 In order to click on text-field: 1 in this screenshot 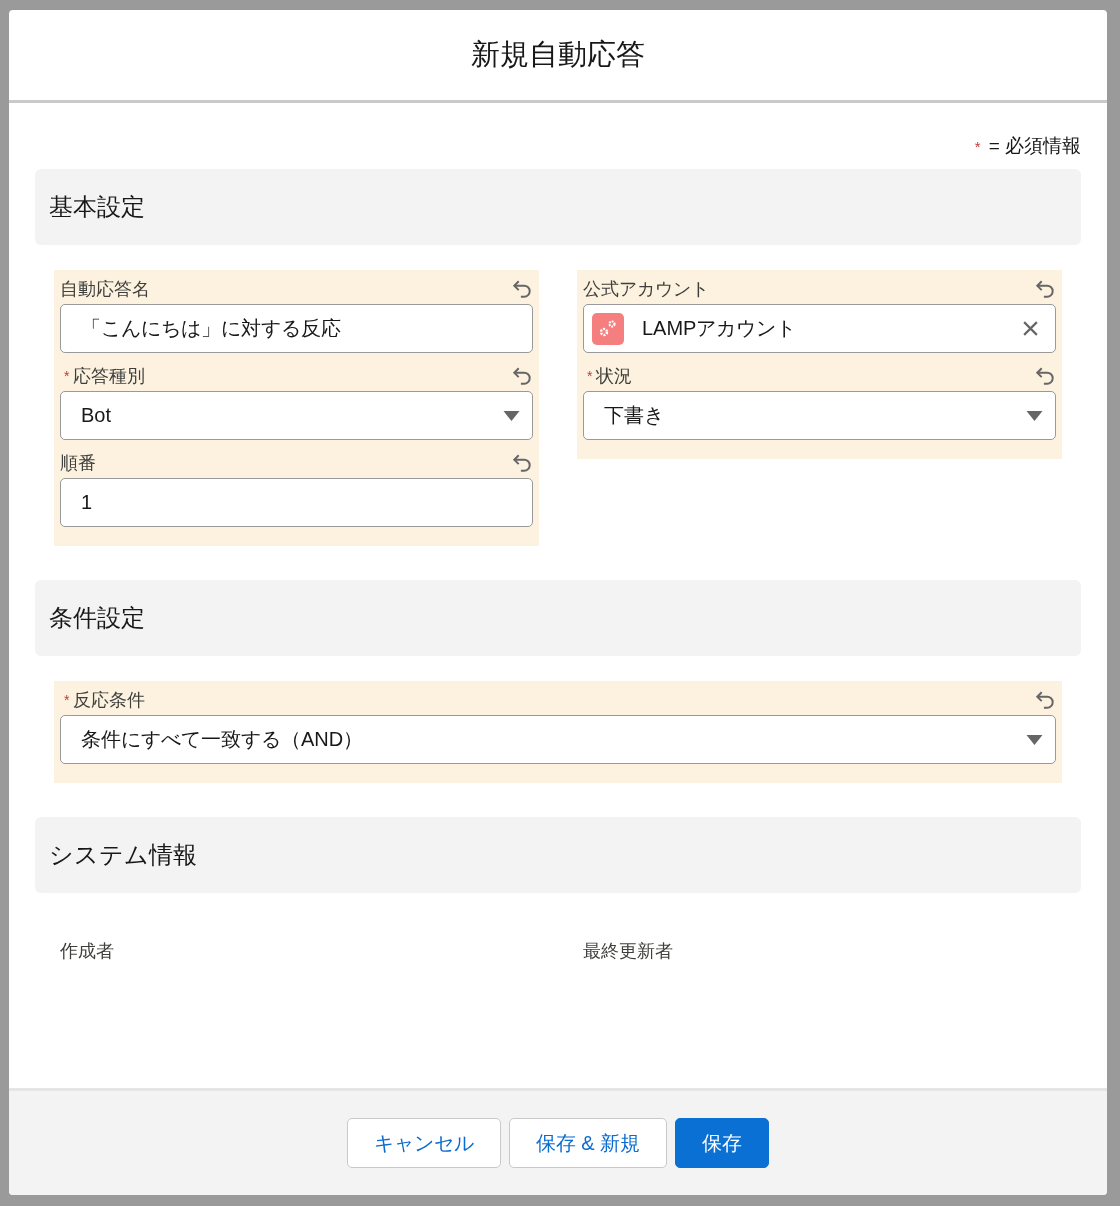, I will do `click(296, 502)`.